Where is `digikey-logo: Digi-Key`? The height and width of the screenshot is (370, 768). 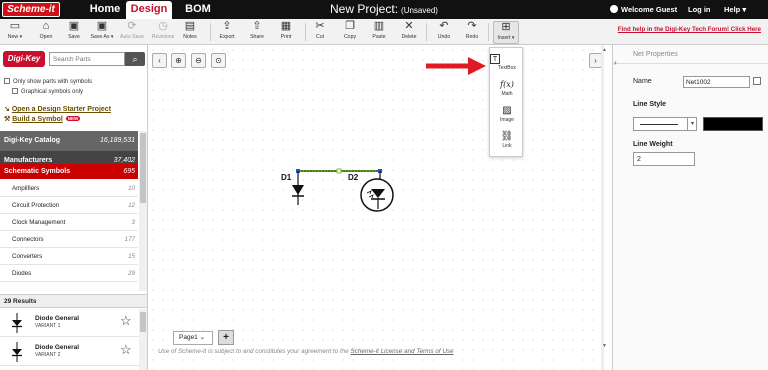 digikey-logo: Digi-Key is located at coordinates (24, 59).